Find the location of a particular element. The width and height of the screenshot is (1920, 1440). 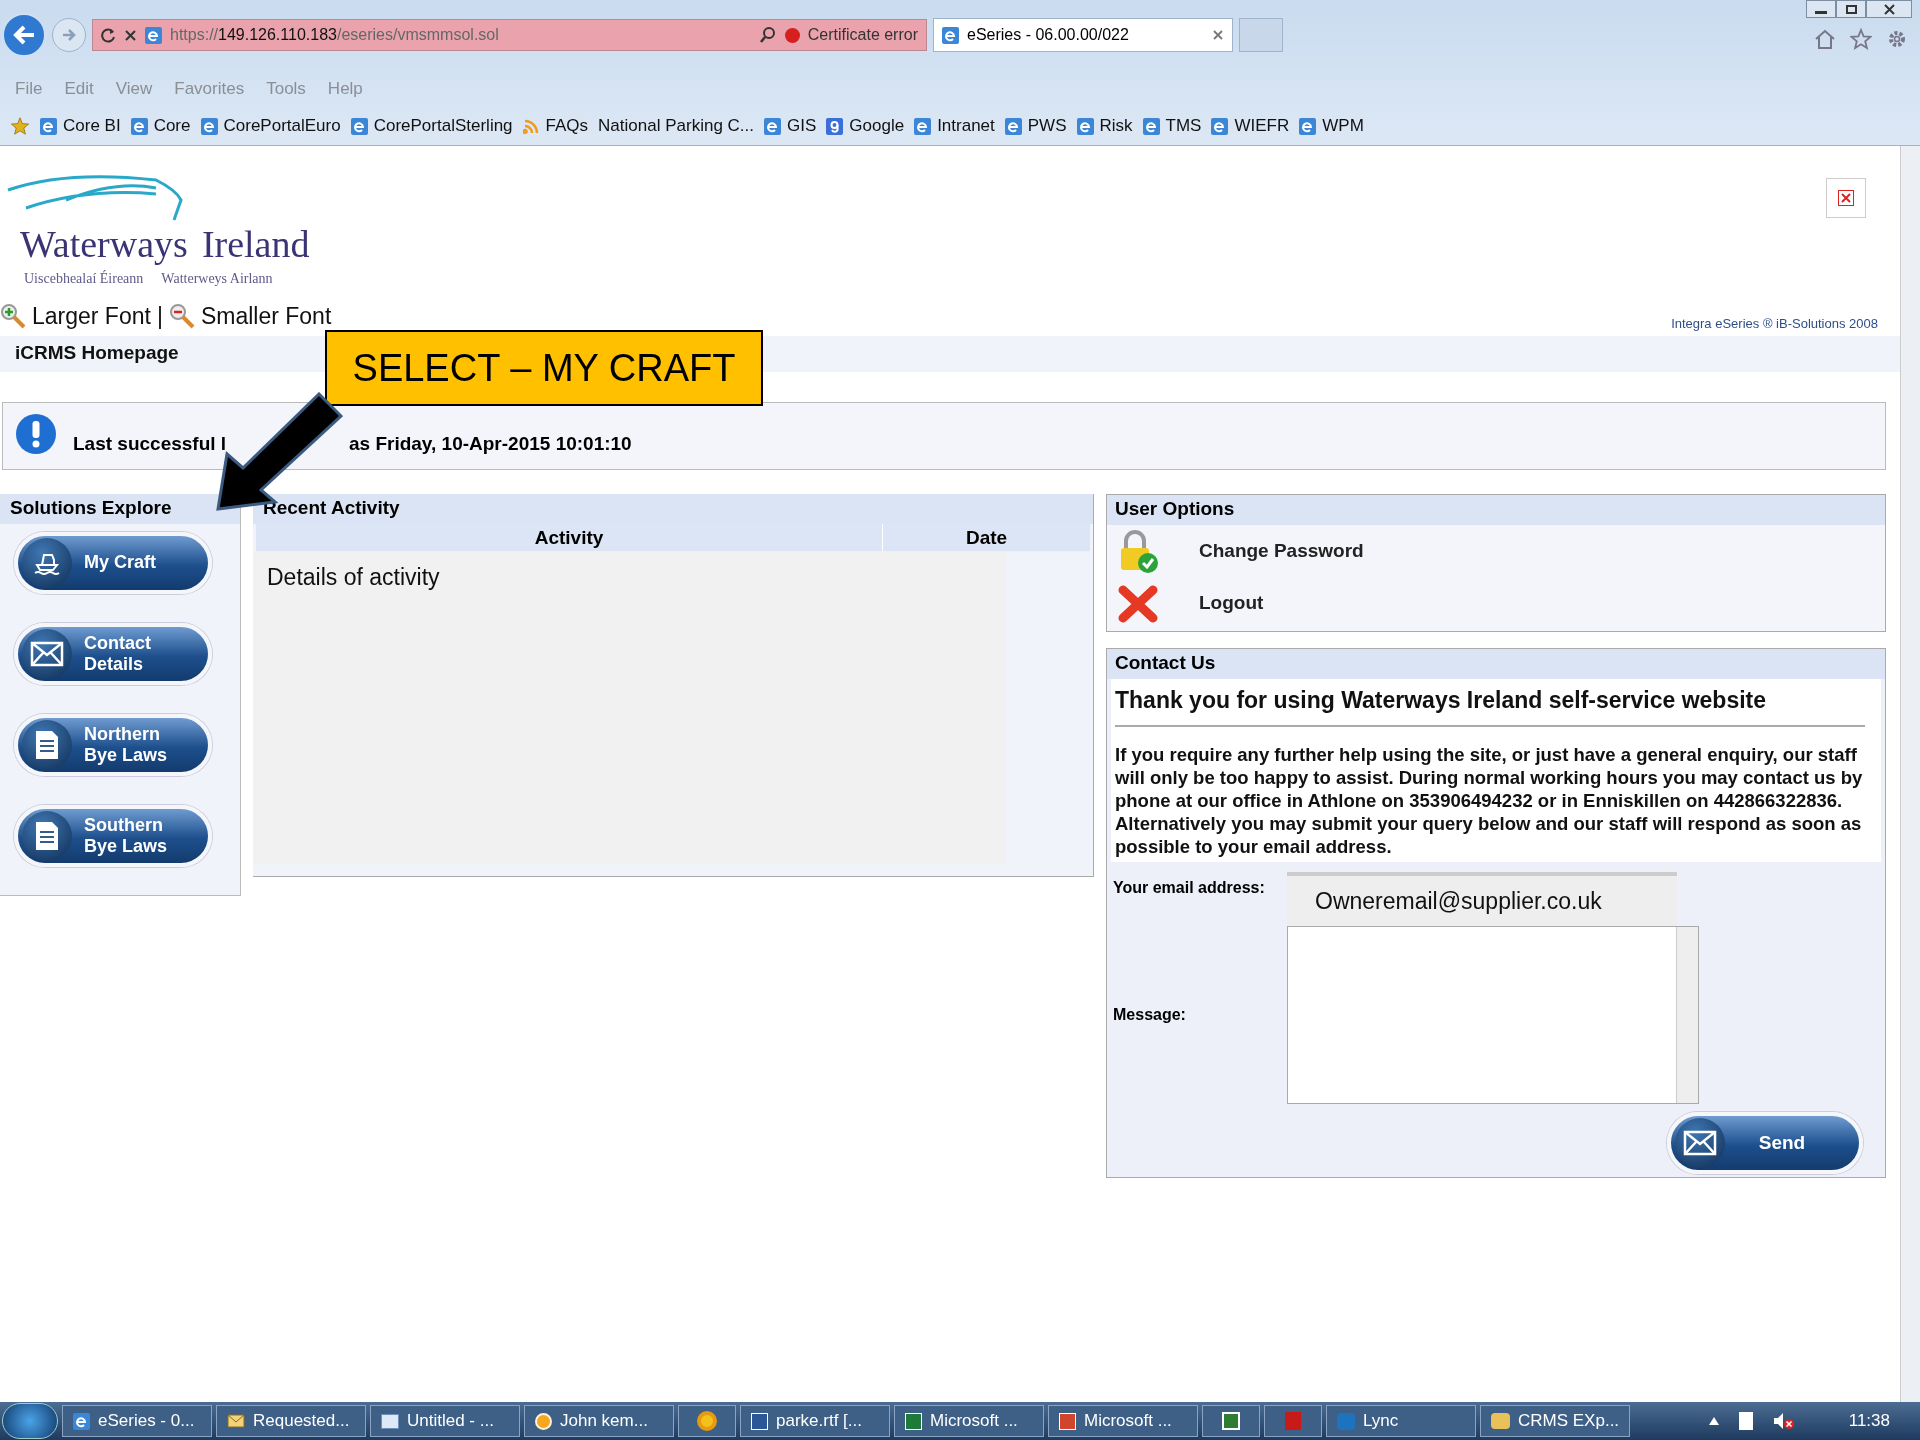

close-button is located at coordinates (1846, 198).